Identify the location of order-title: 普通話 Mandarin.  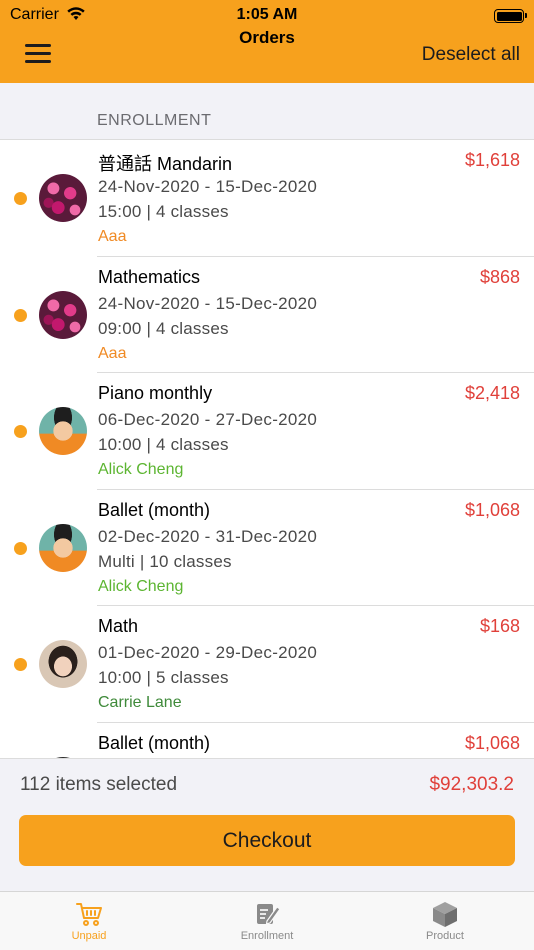
(165, 164).